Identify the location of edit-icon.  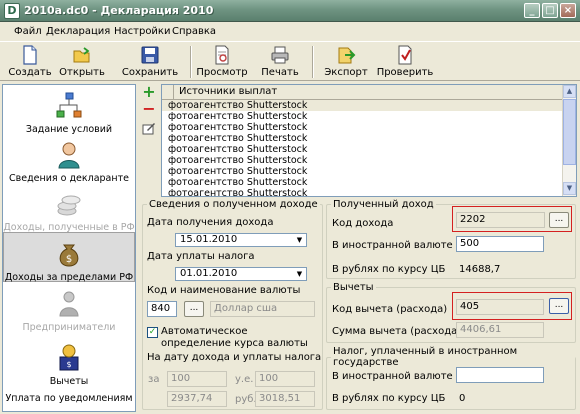
(149, 128).